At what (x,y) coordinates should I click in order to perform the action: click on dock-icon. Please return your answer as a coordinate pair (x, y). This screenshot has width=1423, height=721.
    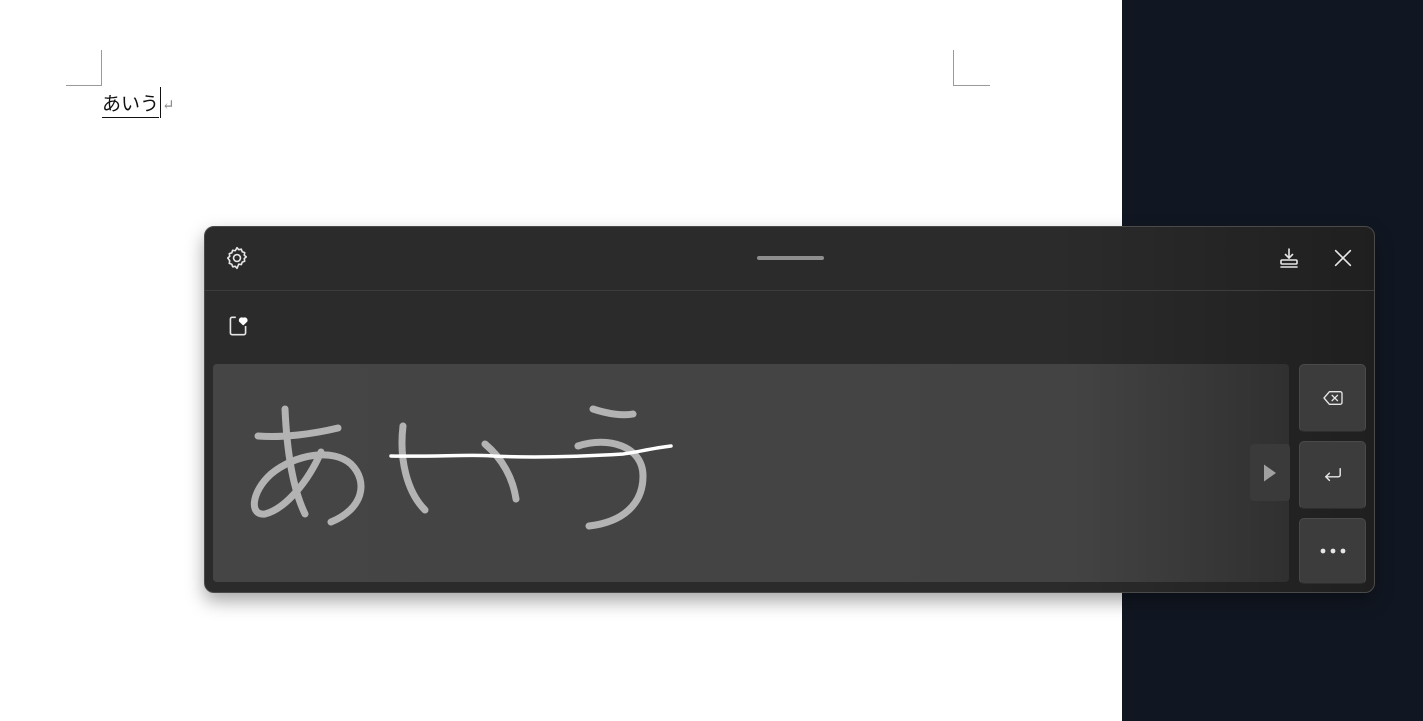
    Looking at the image, I should click on (1289, 258).